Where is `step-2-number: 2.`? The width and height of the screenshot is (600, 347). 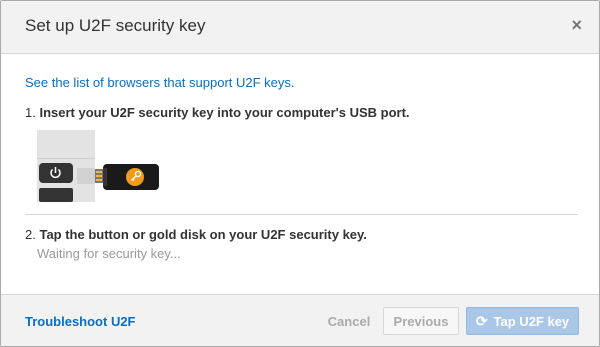 step-2-number: 2. is located at coordinates (30, 234).